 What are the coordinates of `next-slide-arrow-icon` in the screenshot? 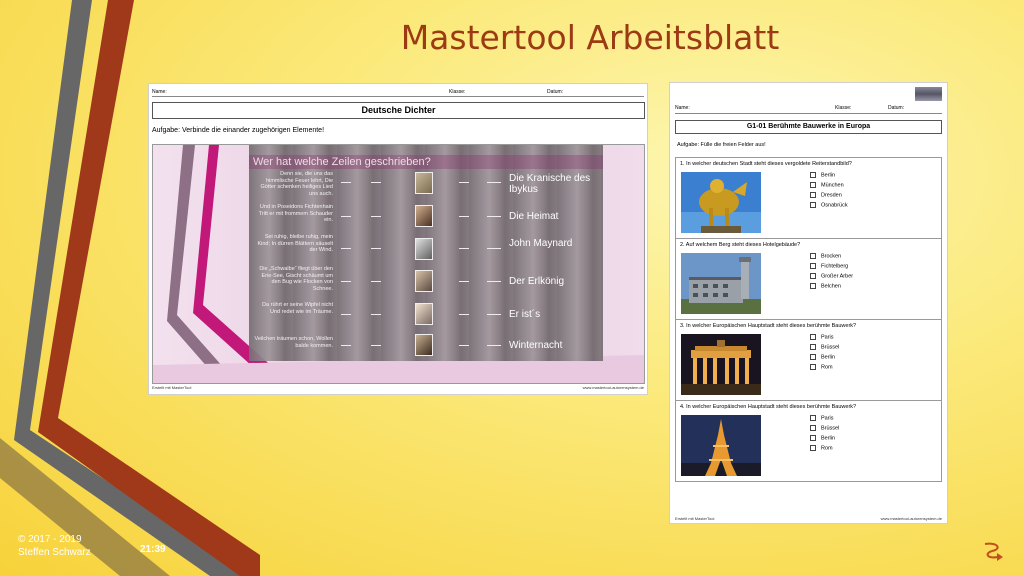 It's located at (993, 550).